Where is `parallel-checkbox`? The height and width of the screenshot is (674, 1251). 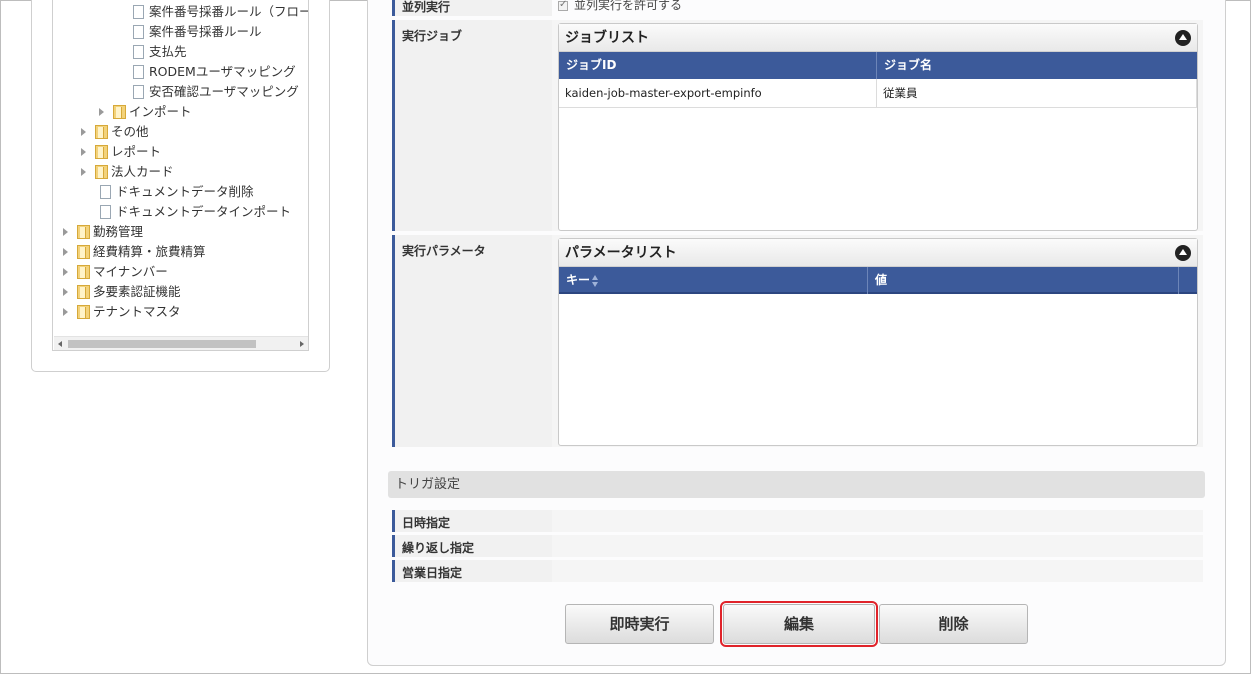
parallel-checkbox is located at coordinates (563, 6).